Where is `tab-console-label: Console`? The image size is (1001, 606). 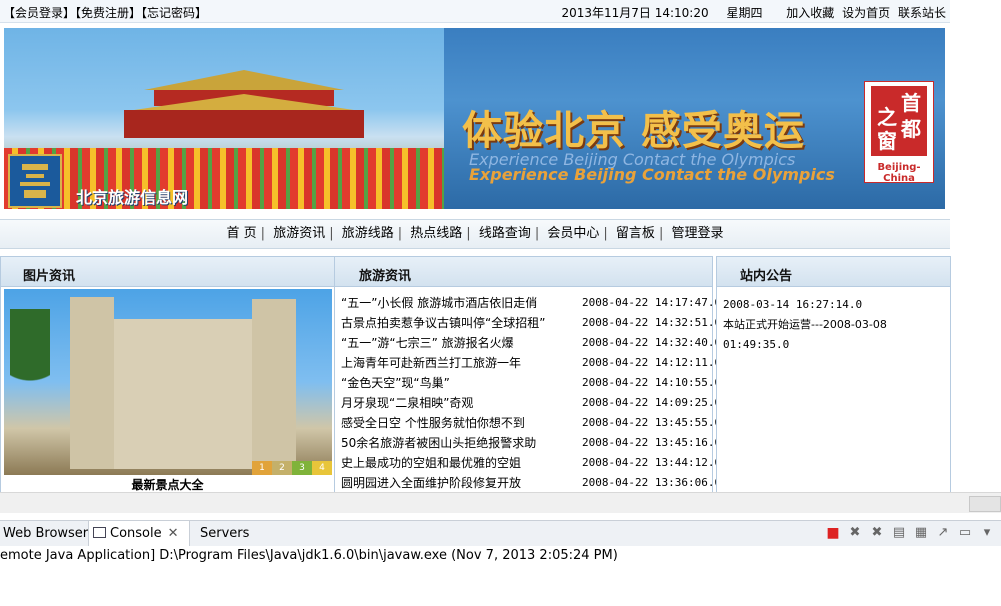 tab-console-label: Console is located at coordinates (136, 533).